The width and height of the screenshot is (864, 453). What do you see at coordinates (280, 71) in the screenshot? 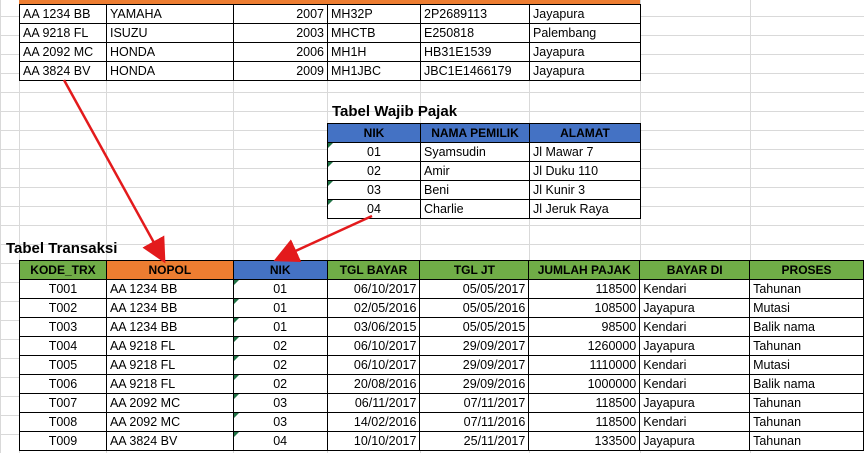
I see `cell-tahun: 2009` at bounding box center [280, 71].